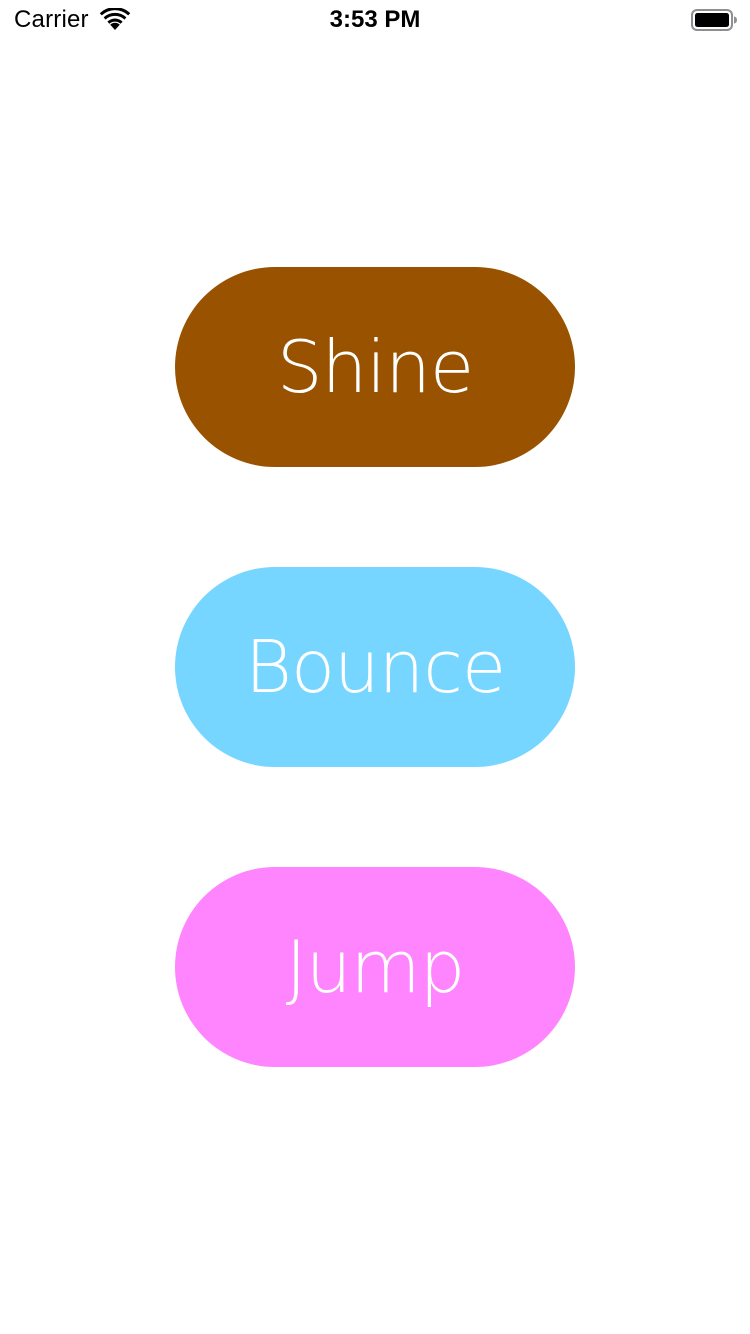  I want to click on shine-button: Shine, so click(375, 367).